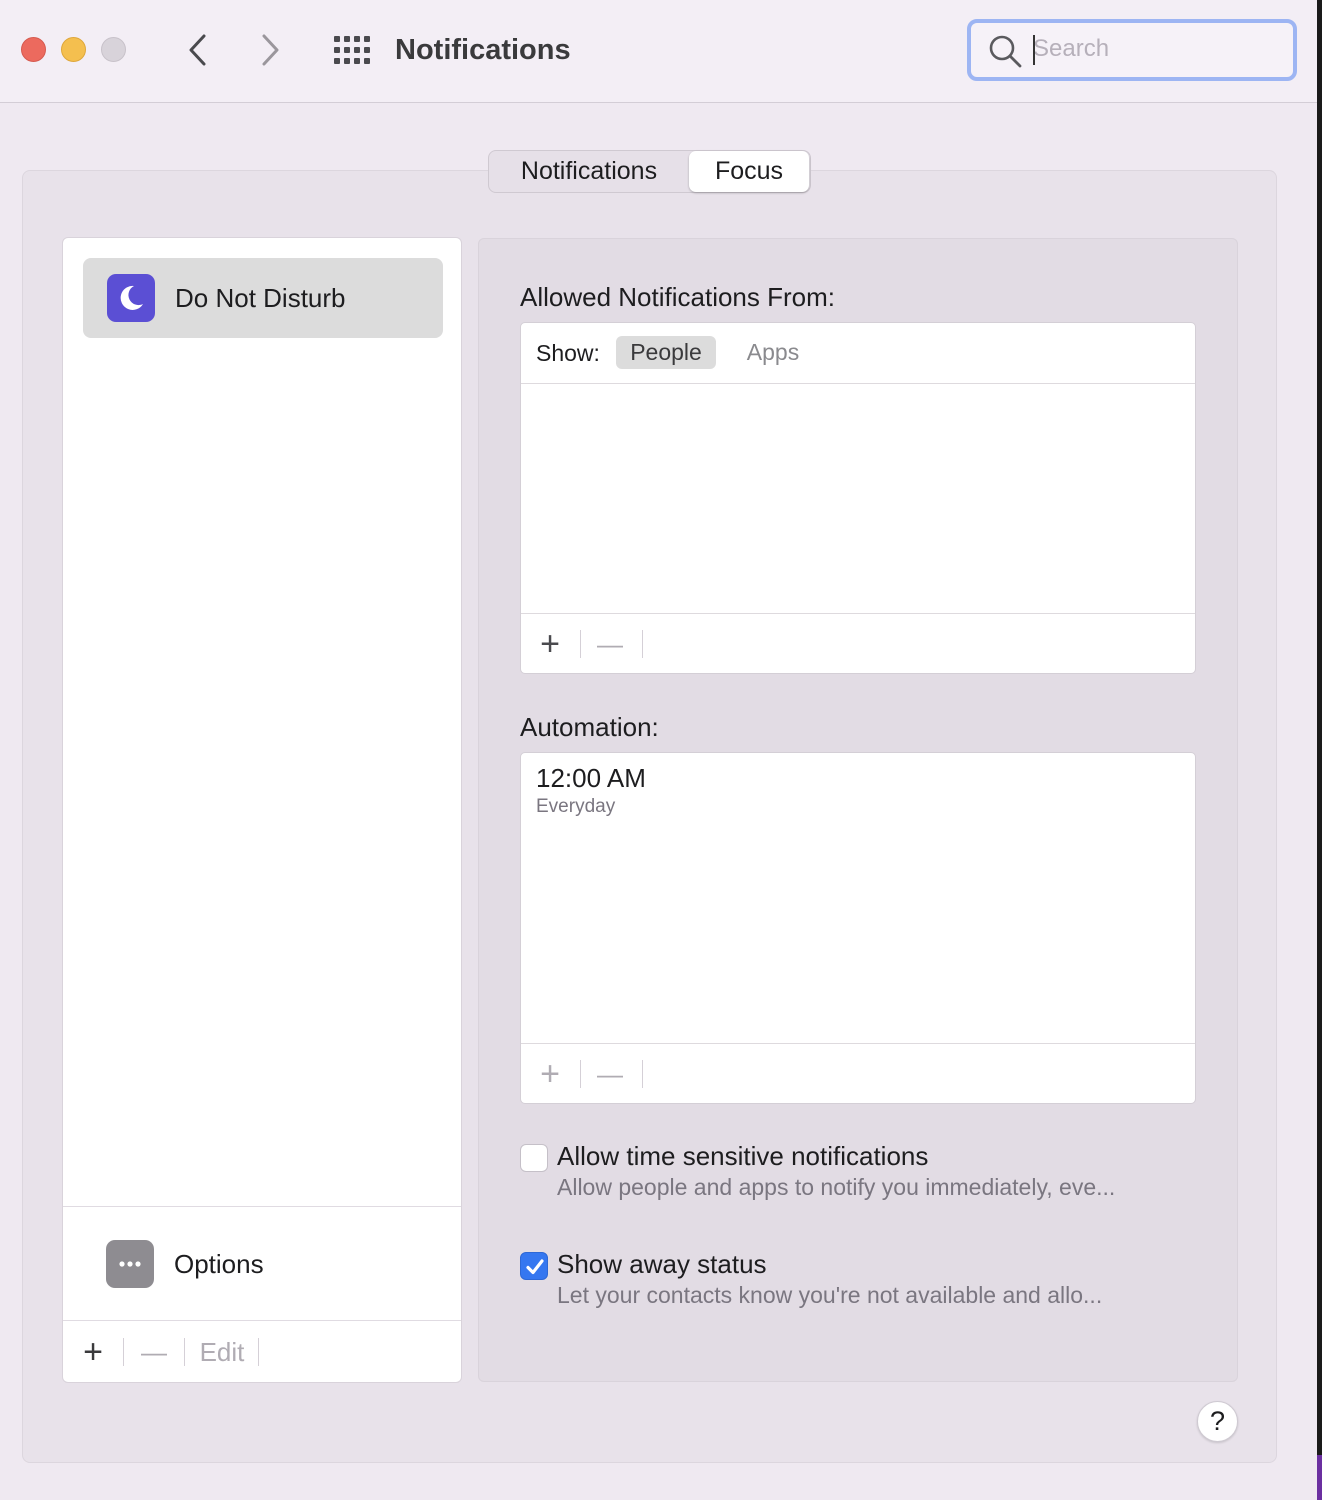  Describe the element at coordinates (858, 644) in the screenshot. I see `allowed-toolbar: + —` at that location.